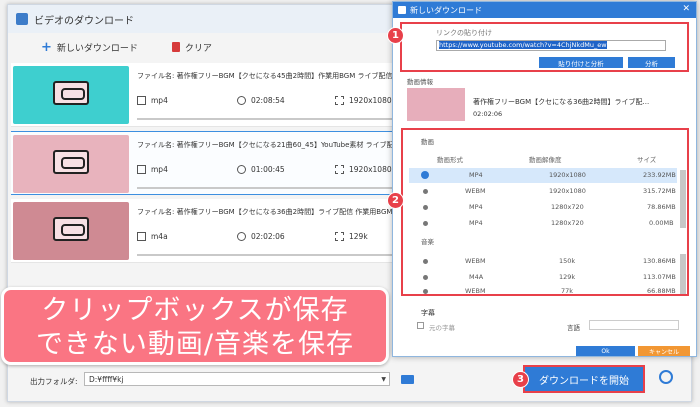 The image size is (700, 407). I want to click on video-option-row: MP4 1920x1080 233.92MB, so click(543, 175).